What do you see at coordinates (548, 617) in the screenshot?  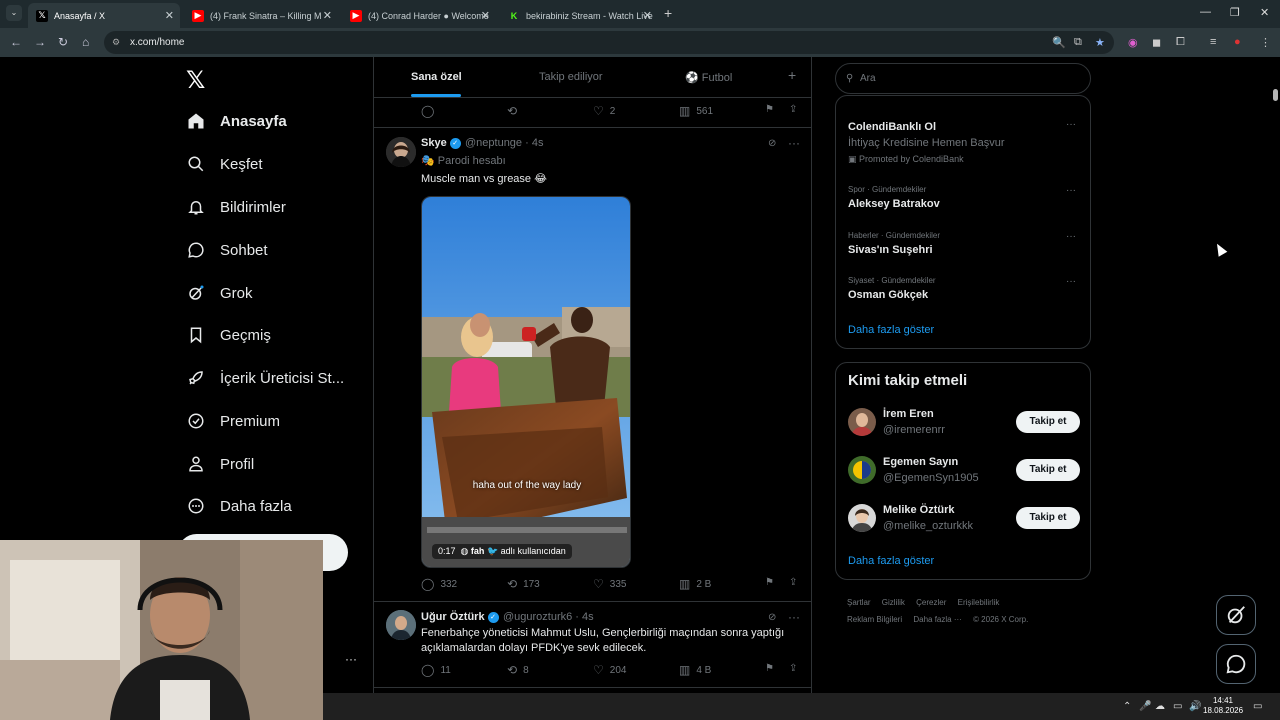 I see `post-handle: @ugurozturk6 · 4s` at bounding box center [548, 617].